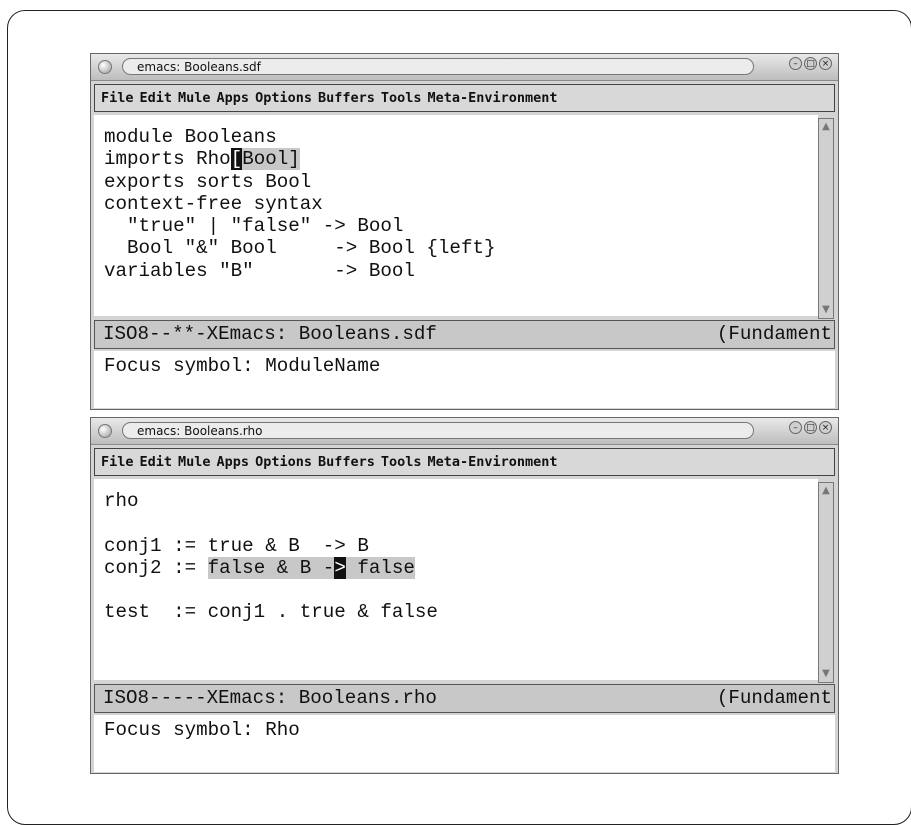  Describe the element at coordinates (438, 430) in the screenshot. I see `title-pill: emacs: Booleans.rho` at that location.